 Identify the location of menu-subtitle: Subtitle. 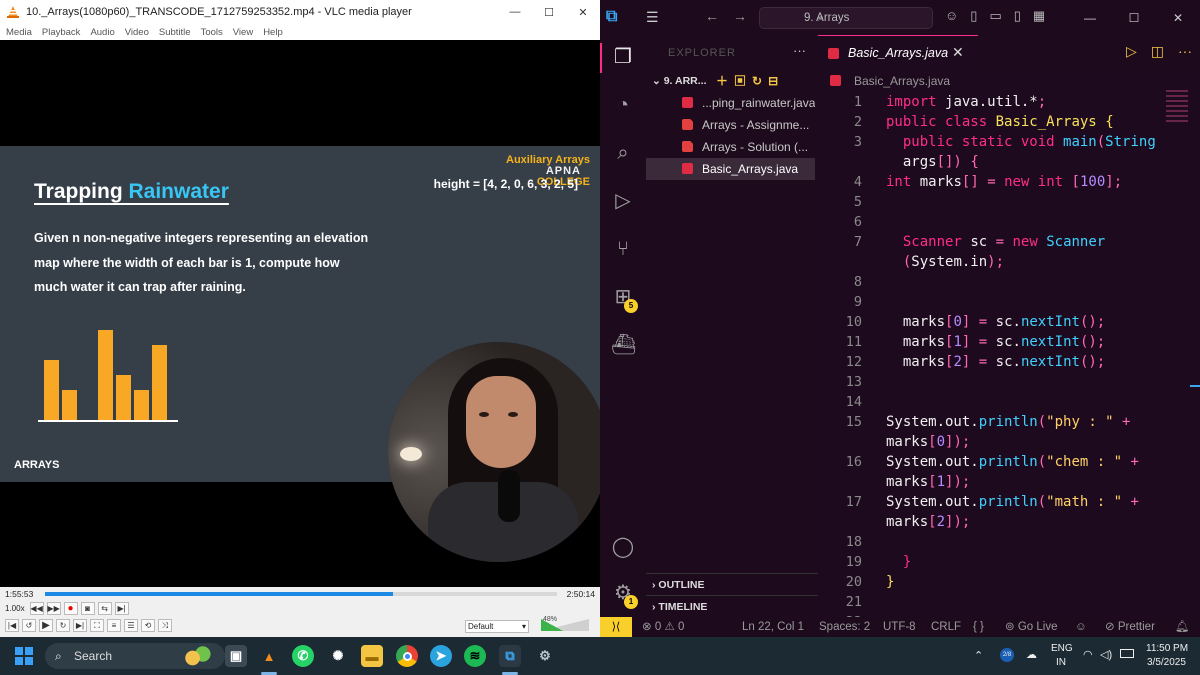
(175, 32).